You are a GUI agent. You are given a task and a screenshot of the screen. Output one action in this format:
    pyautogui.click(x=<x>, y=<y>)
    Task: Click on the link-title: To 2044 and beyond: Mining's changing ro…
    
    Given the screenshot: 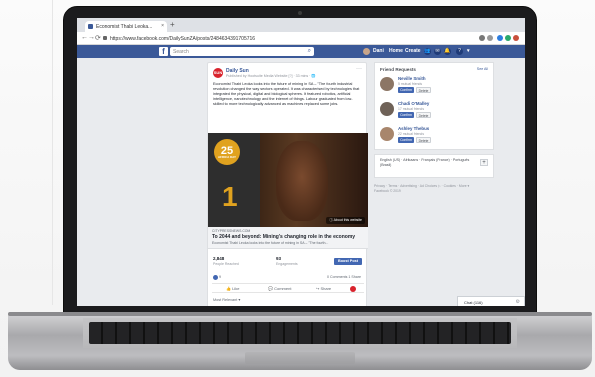 What is the action you would take?
    pyautogui.click(x=283, y=237)
    